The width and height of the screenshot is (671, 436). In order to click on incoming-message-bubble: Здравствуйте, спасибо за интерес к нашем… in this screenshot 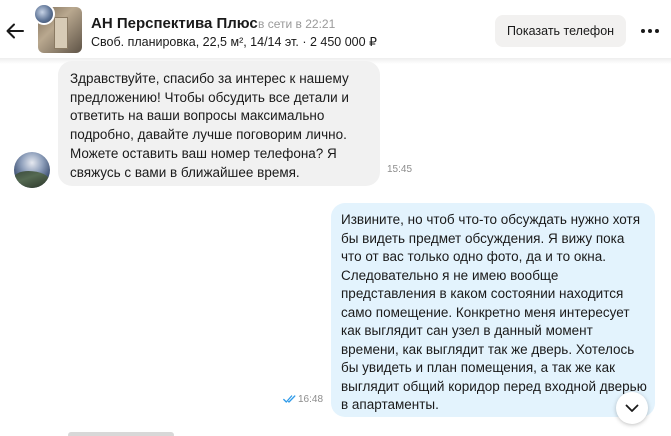, I will do `click(219, 123)`.